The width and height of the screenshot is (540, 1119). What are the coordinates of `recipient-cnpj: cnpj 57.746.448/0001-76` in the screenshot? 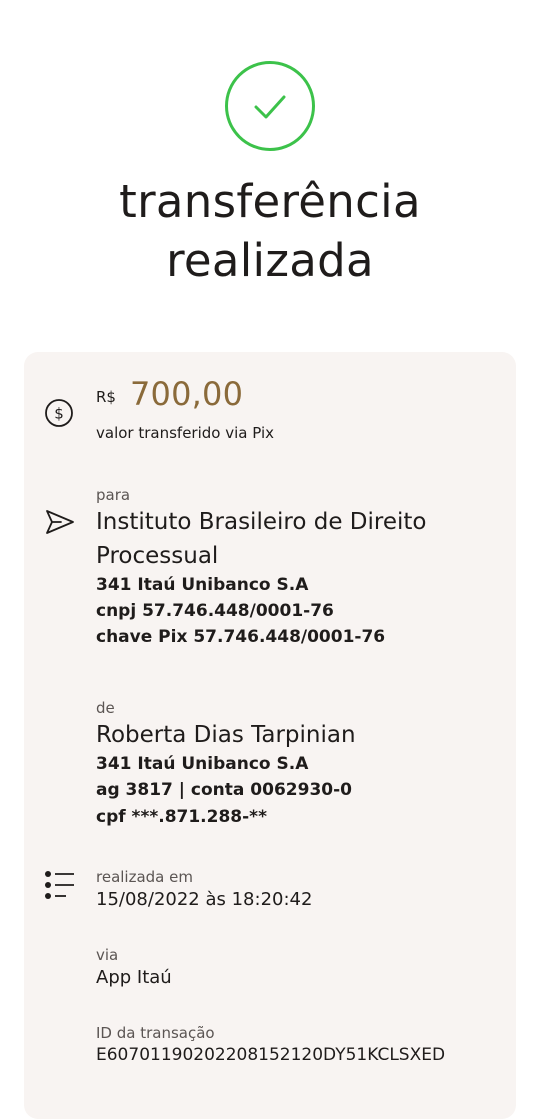 It's located at (215, 611).